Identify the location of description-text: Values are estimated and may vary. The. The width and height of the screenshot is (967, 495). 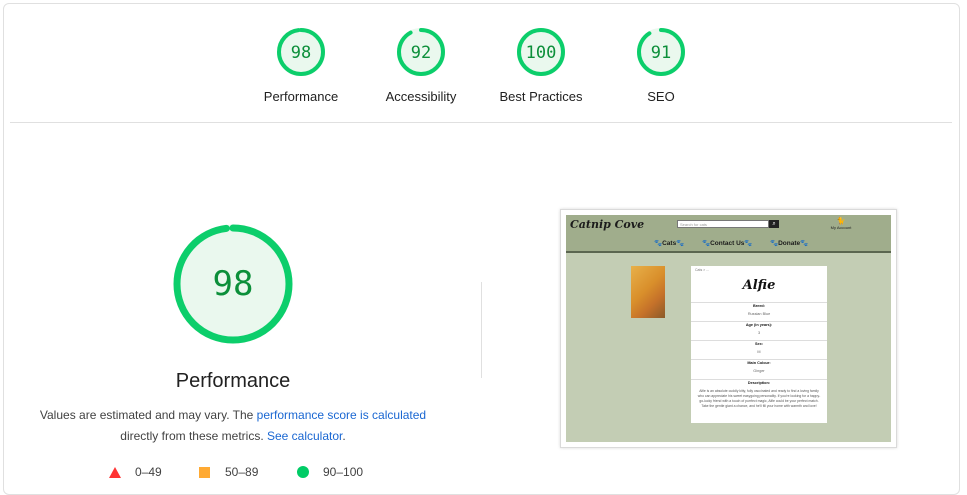
(148, 415).